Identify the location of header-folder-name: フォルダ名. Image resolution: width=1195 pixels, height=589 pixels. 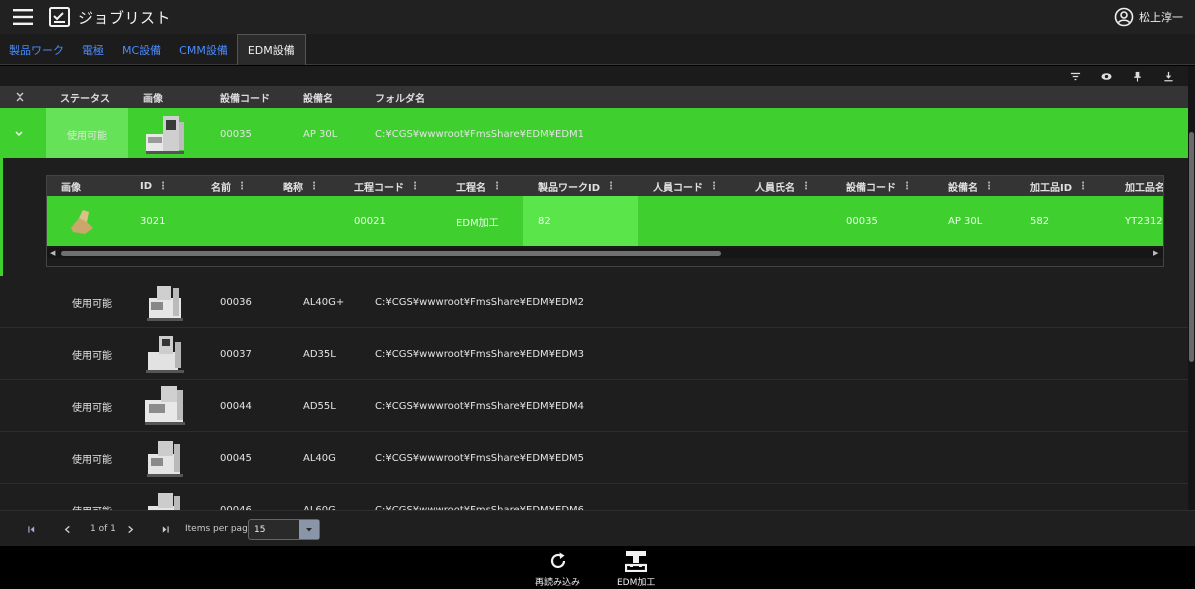
(400, 97).